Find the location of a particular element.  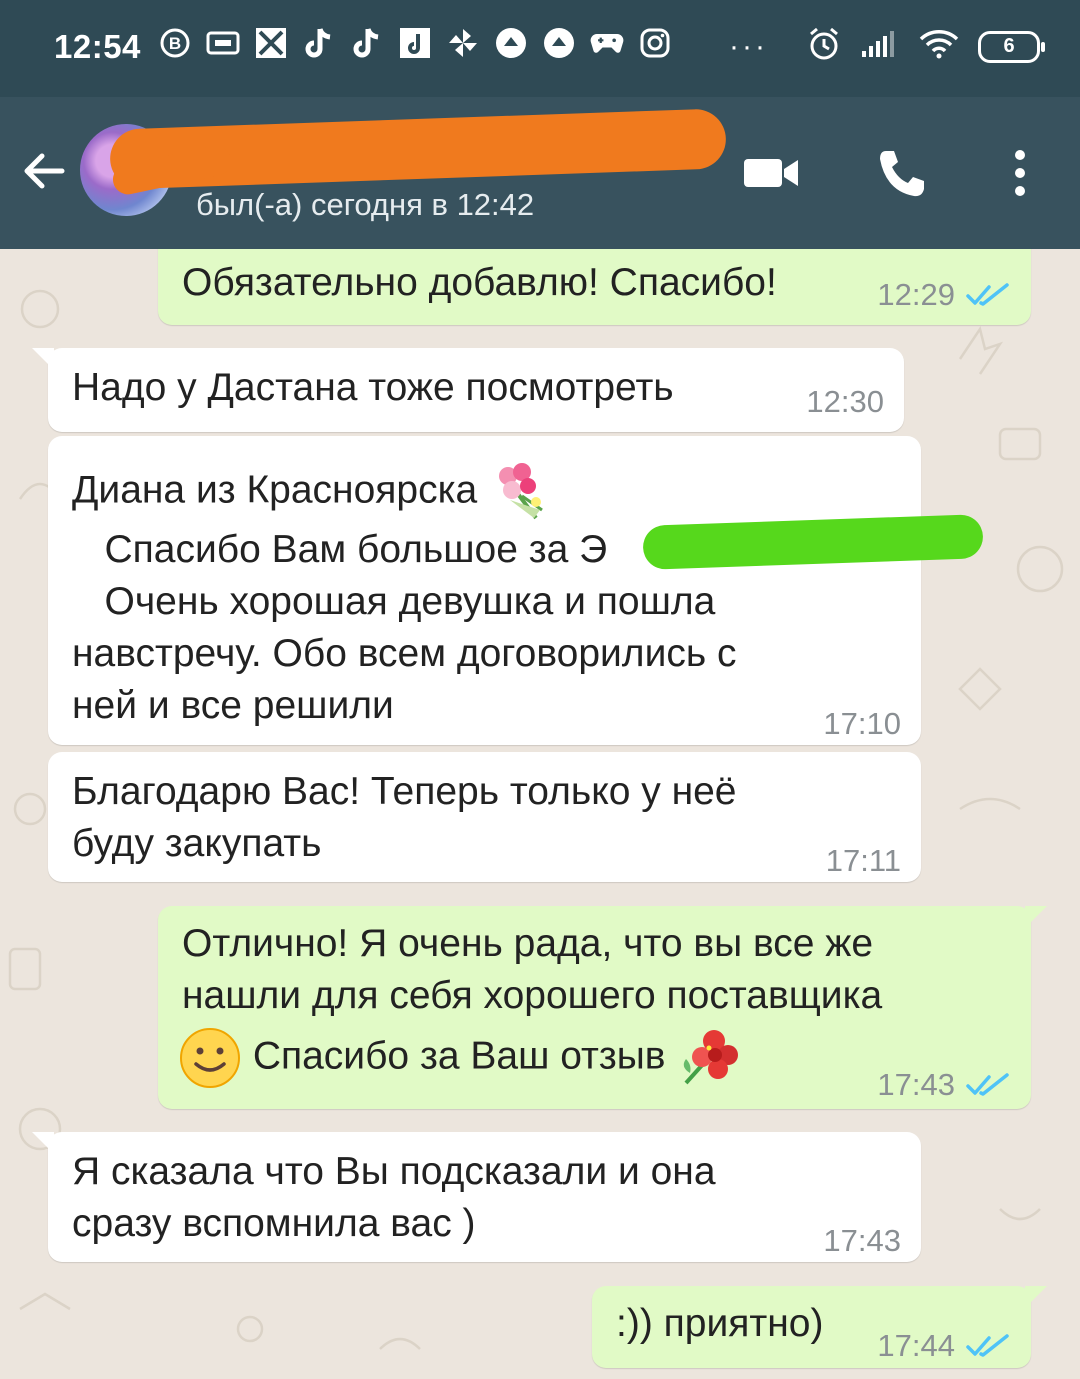

video-call-icon is located at coordinates (770, 173).